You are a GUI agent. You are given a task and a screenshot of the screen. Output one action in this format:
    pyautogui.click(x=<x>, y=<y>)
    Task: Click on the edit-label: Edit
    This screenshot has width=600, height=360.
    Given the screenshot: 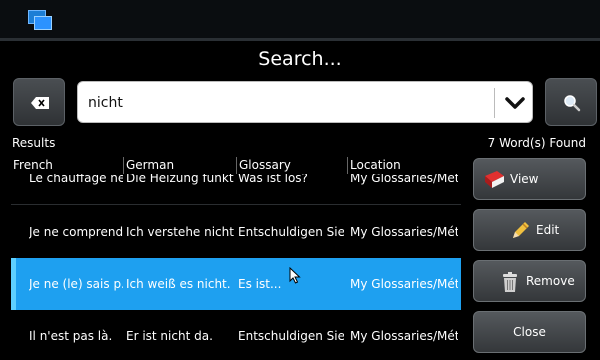 What is the action you would take?
    pyautogui.click(x=548, y=230)
    